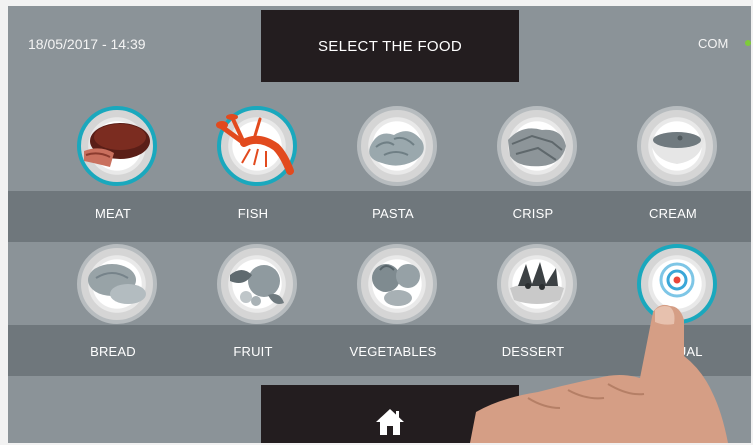  I want to click on manual-touch-icon, so click(677, 280).